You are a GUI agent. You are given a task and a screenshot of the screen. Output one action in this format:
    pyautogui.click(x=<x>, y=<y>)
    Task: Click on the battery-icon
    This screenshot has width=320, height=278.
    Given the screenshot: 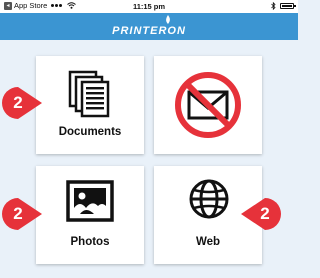 What is the action you would take?
    pyautogui.click(x=288, y=6)
    